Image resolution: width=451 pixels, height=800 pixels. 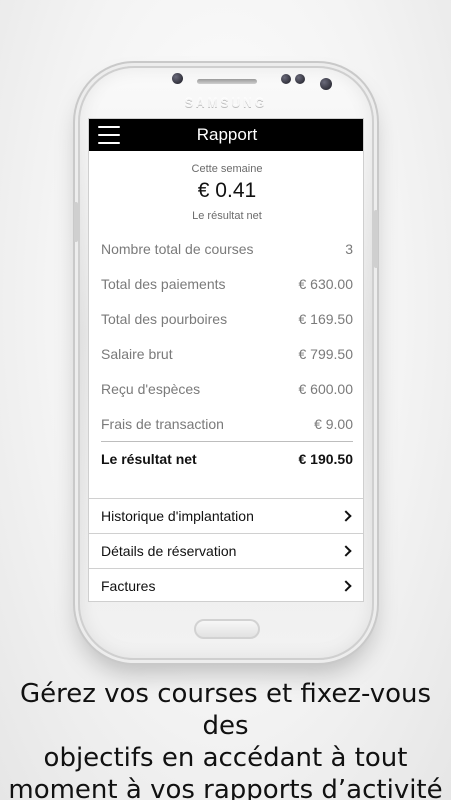 What do you see at coordinates (333, 423) in the screenshot?
I see `row-value: € 9.00` at bounding box center [333, 423].